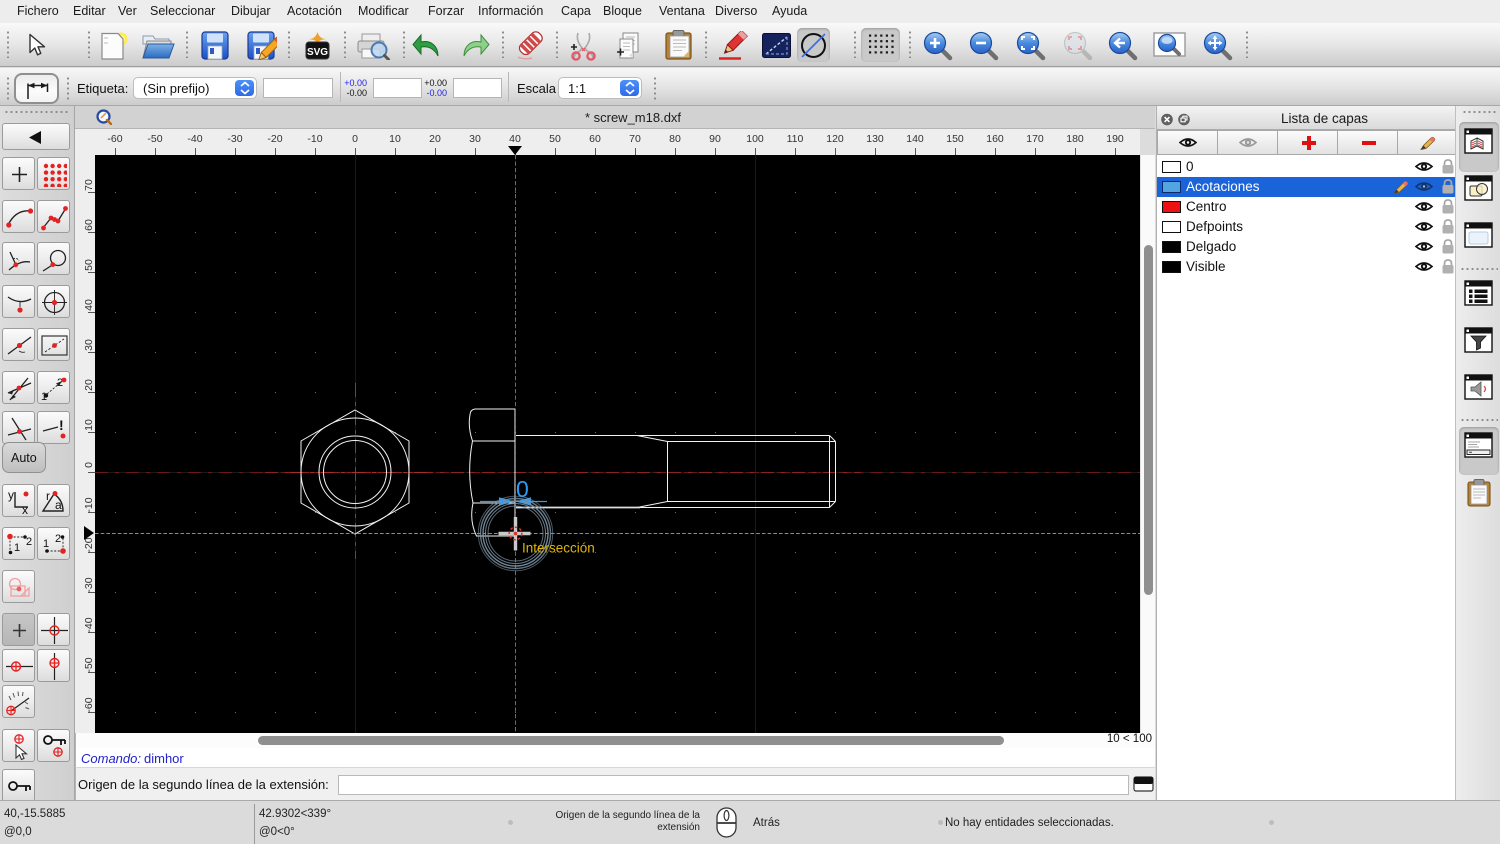 This screenshot has width=1500, height=844. I want to click on svg-text: SVG, so click(317, 52).